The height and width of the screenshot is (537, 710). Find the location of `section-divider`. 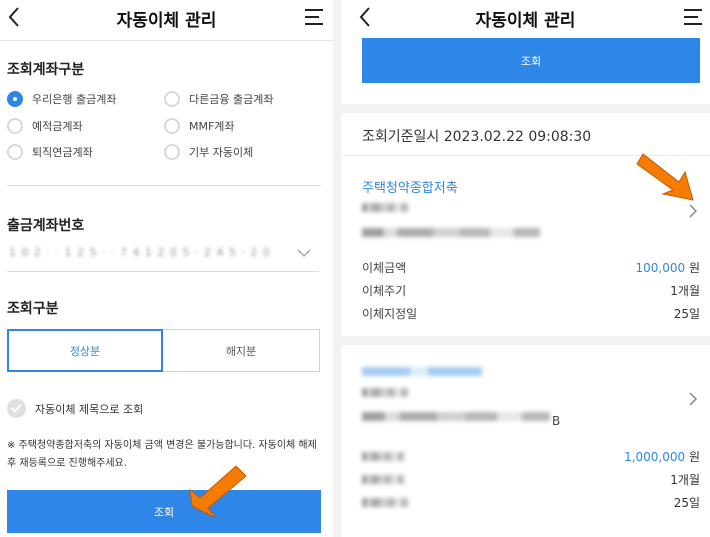

section-divider is located at coordinates (164, 185).